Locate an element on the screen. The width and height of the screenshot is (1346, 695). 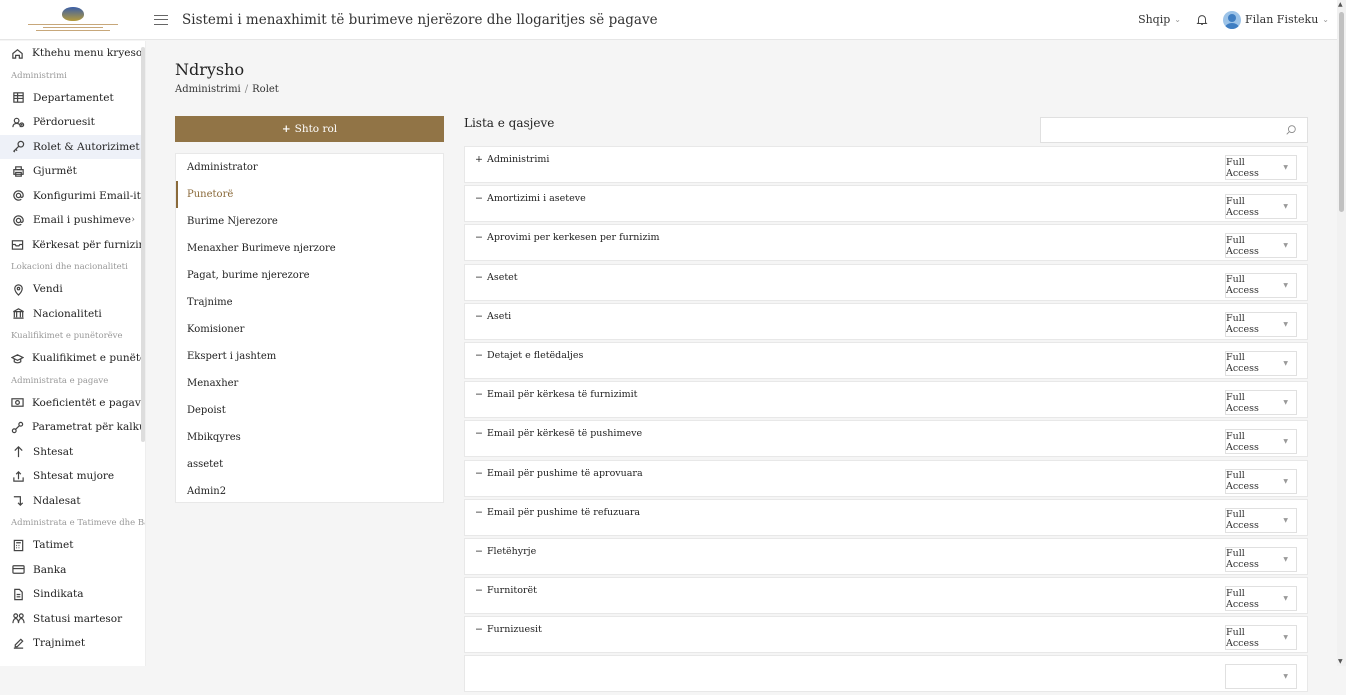
permission-name: − Aseti is located at coordinates (493, 316).